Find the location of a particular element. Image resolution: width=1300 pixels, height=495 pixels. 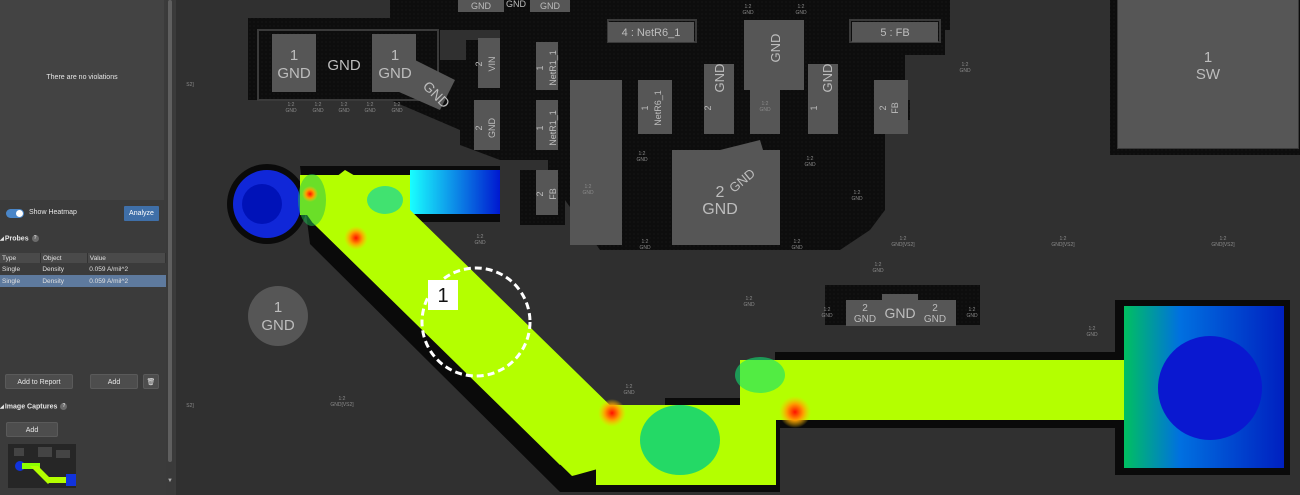

no-violations-text: There are no violations is located at coordinates (82, 77).